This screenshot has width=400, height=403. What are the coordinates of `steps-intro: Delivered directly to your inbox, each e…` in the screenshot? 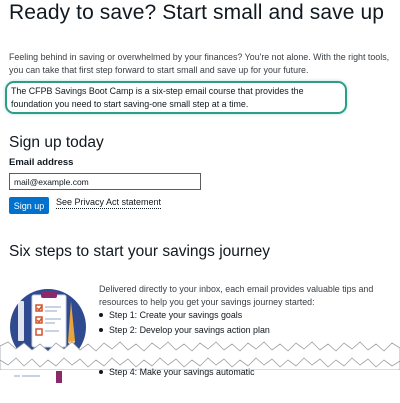 It's located at (236, 295).